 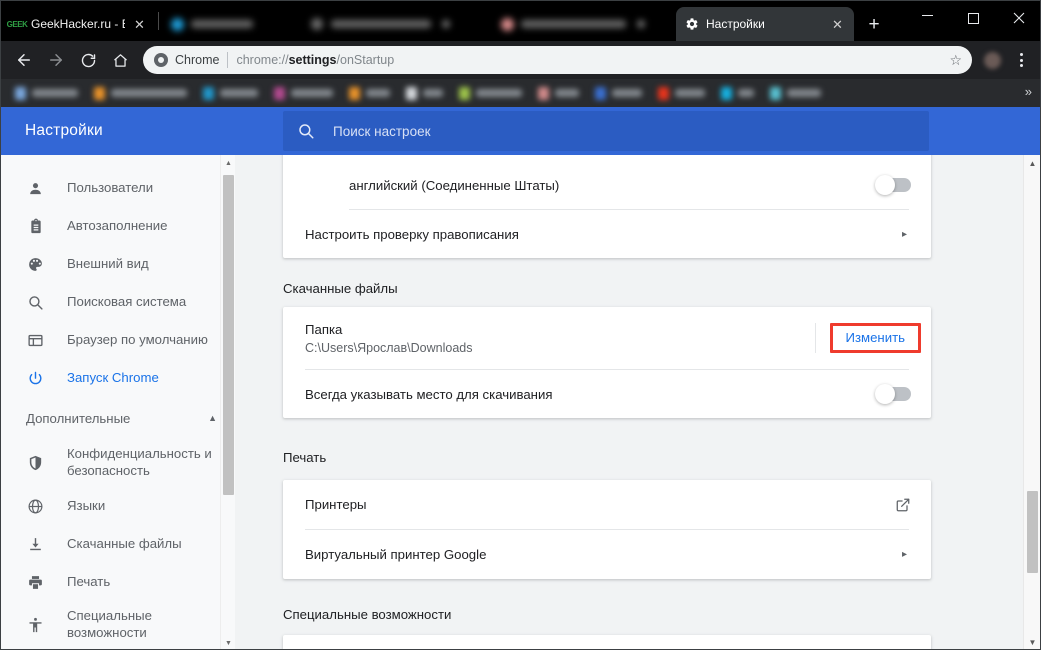 I want to click on url-text: chrome://settings/onStartup, so click(x=315, y=60).